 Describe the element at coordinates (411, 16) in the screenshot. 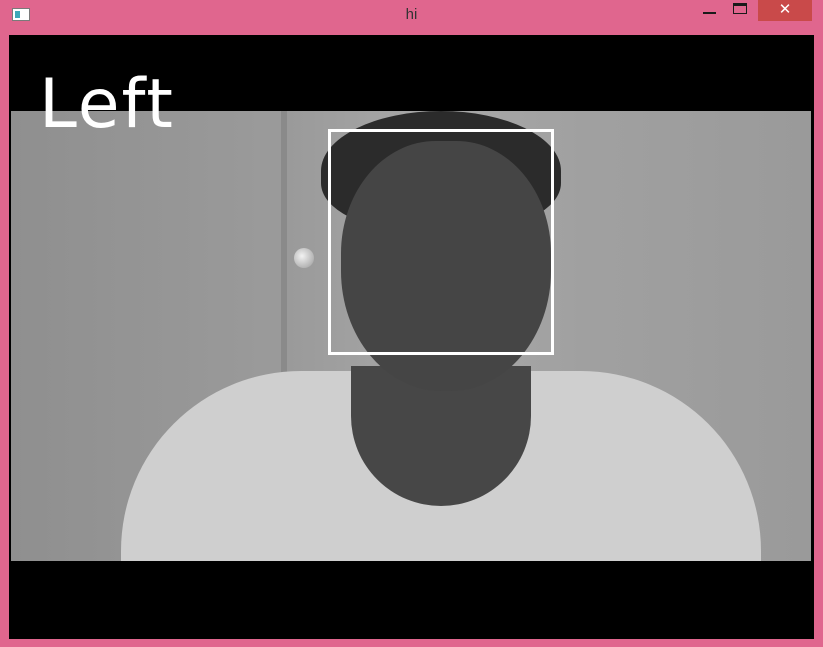

I see `title-bar: hi ✕` at that location.